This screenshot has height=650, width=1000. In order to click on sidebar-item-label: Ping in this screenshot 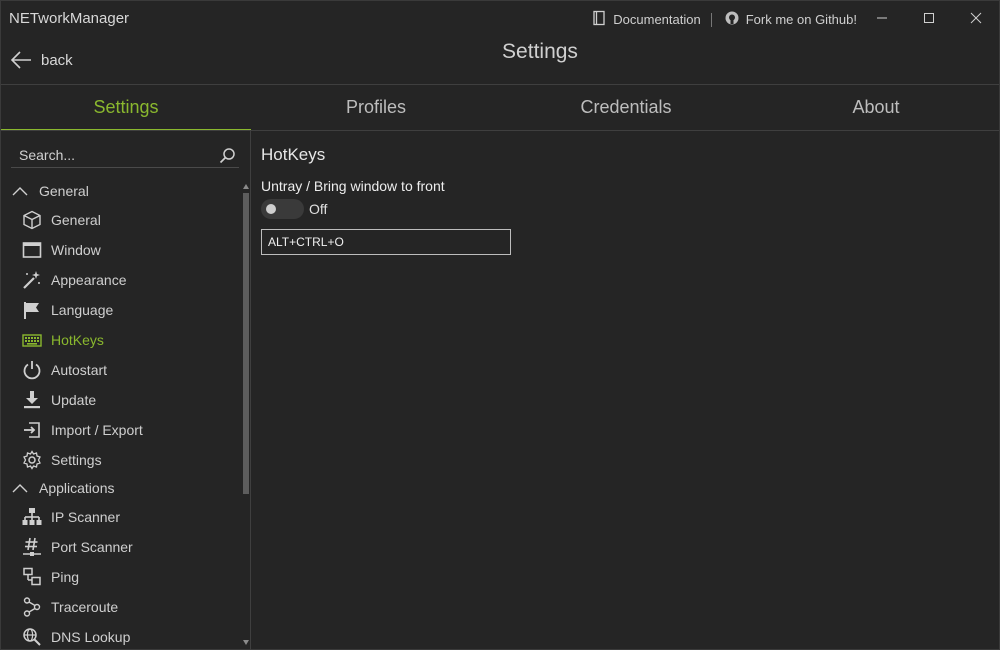, I will do `click(65, 577)`.